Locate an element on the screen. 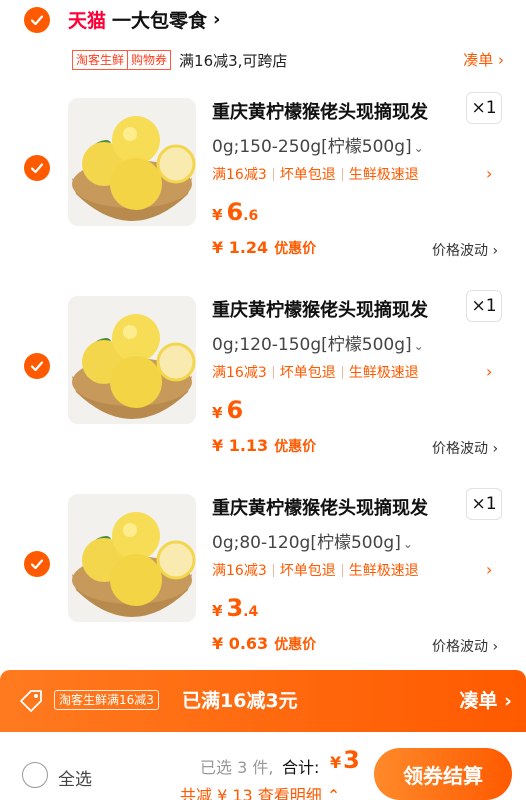 The width and height of the screenshot is (526, 800). item-price: ¥6 is located at coordinates (227, 410).